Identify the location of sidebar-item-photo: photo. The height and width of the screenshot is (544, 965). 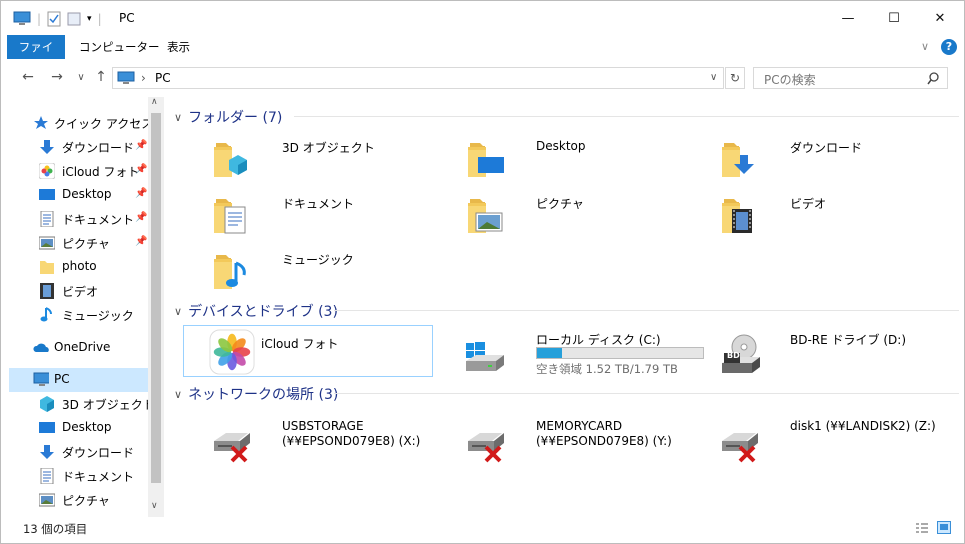
(74, 267).